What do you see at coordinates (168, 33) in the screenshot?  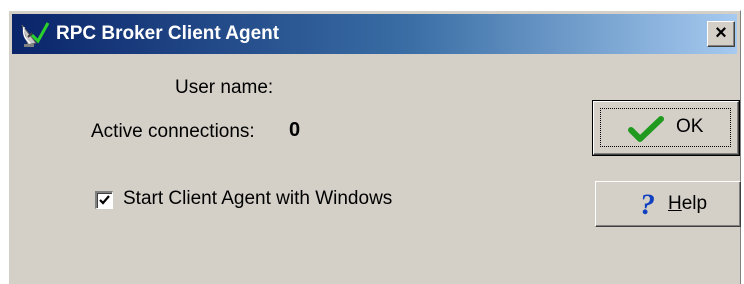 I see `window-title: RPC Broker Client Agent` at bounding box center [168, 33].